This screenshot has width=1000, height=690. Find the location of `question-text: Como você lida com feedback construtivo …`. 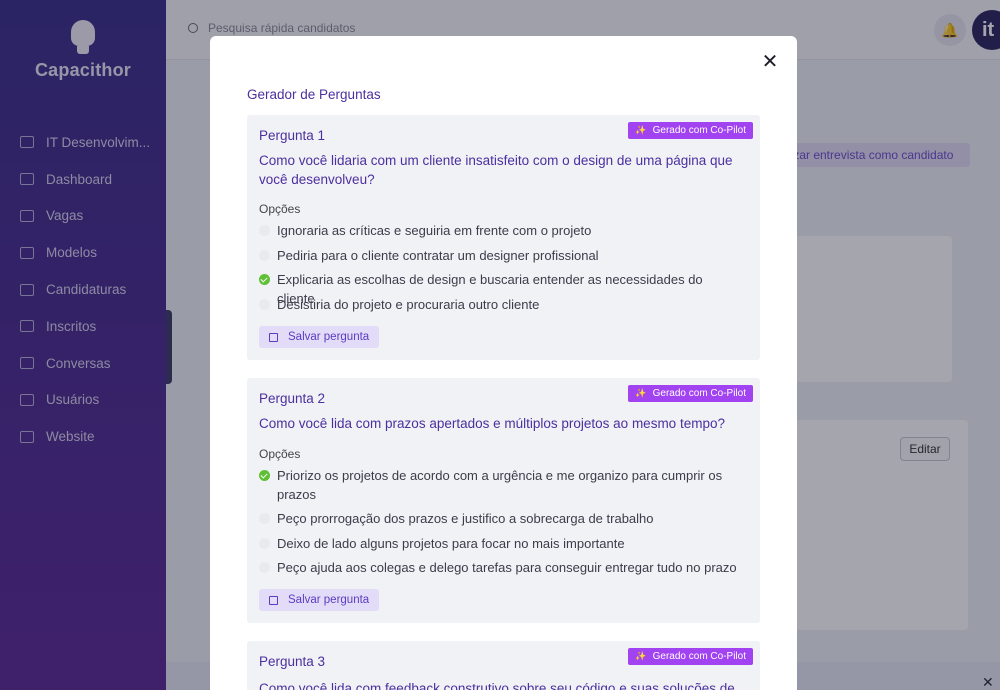

question-text: Como você lida com feedback construtivo … is located at coordinates (497, 685).